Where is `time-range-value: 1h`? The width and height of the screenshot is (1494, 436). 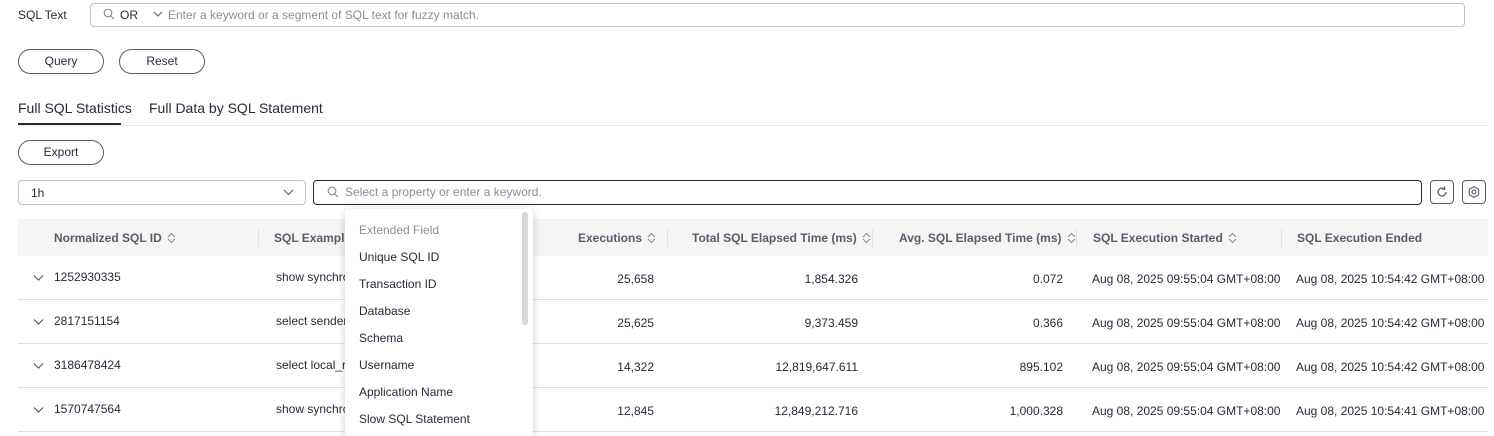 time-range-value: 1h is located at coordinates (38, 193).